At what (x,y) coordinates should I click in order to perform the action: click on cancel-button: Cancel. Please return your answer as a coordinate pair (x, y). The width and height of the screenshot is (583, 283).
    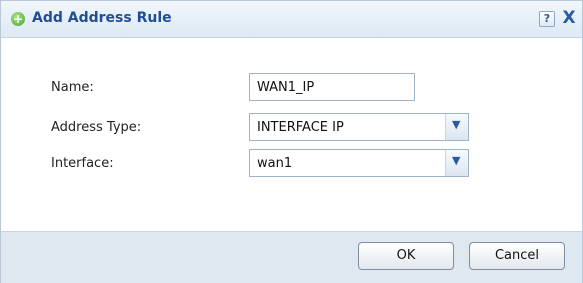
    Looking at the image, I should click on (517, 256).